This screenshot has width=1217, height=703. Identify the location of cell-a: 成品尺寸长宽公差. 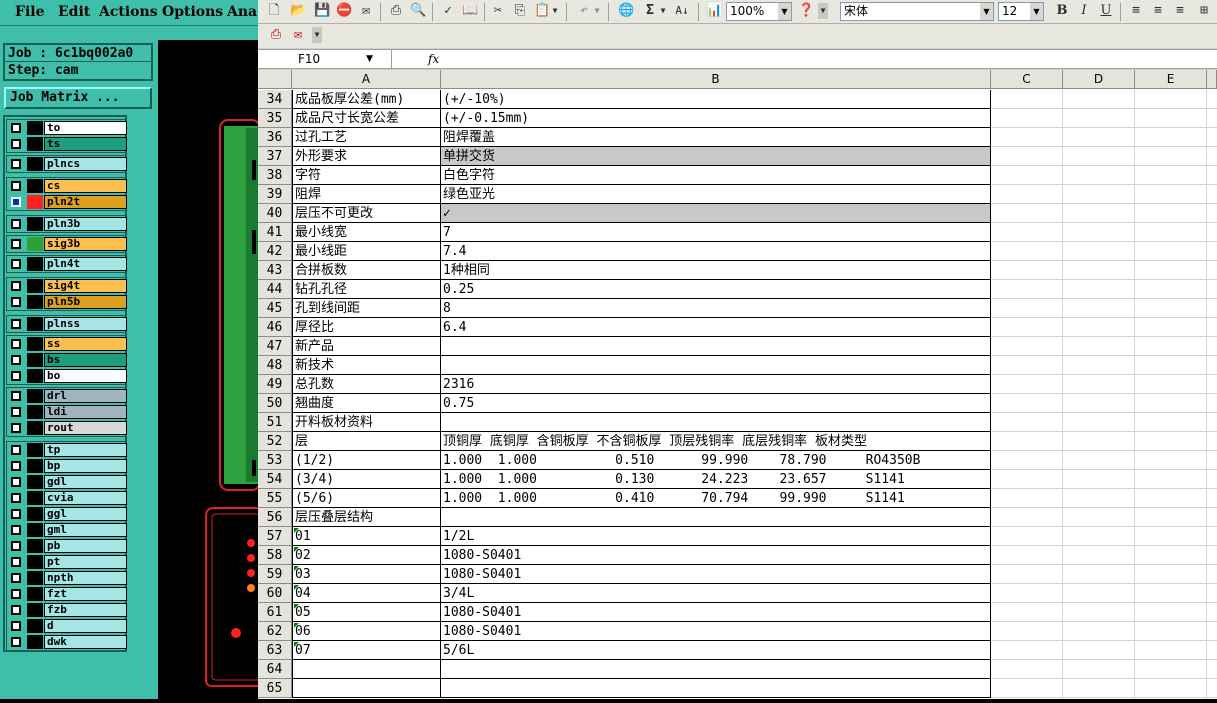
(366, 118).